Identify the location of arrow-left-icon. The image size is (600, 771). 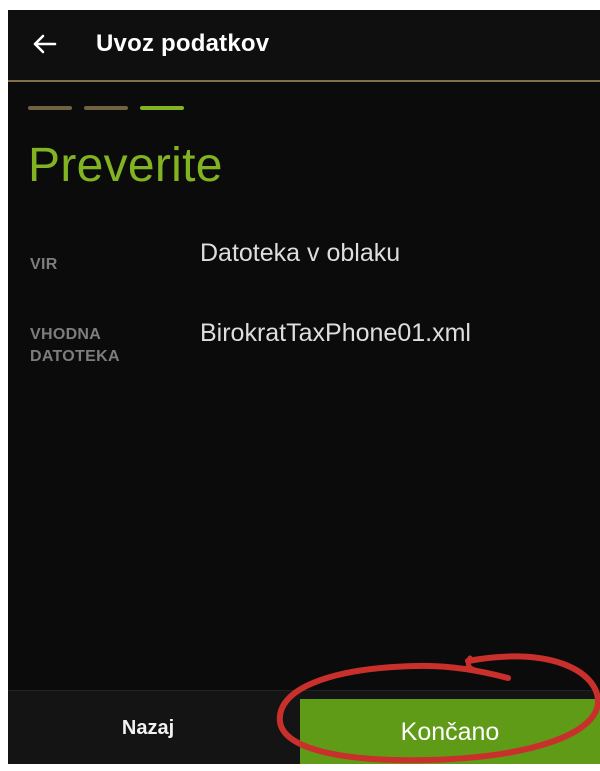
(44, 44).